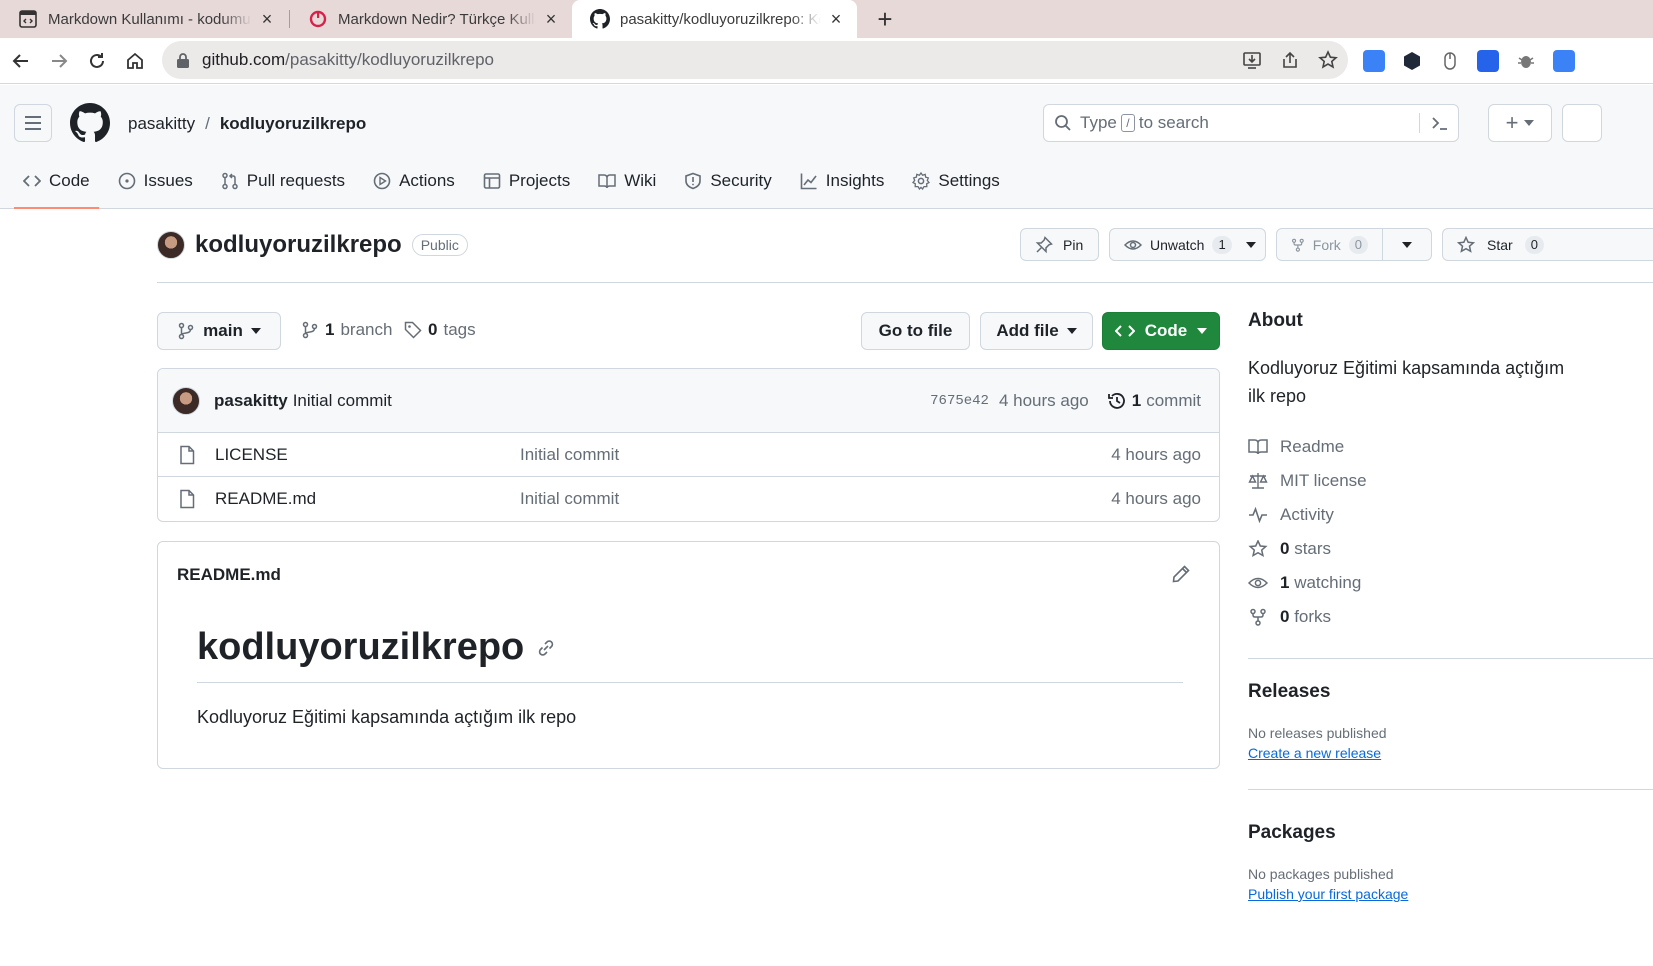 The height and width of the screenshot is (966, 1653). What do you see at coordinates (915, 331) in the screenshot?
I see `go-to-file-button: Go to file` at bounding box center [915, 331].